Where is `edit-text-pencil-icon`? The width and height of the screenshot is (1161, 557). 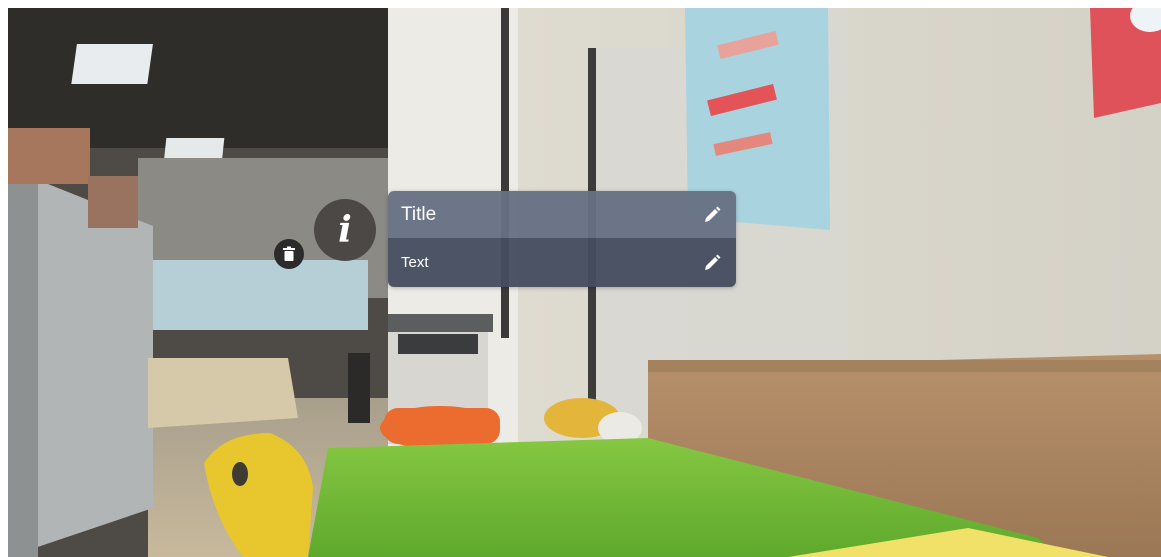
edit-text-pencil-icon is located at coordinates (712, 263).